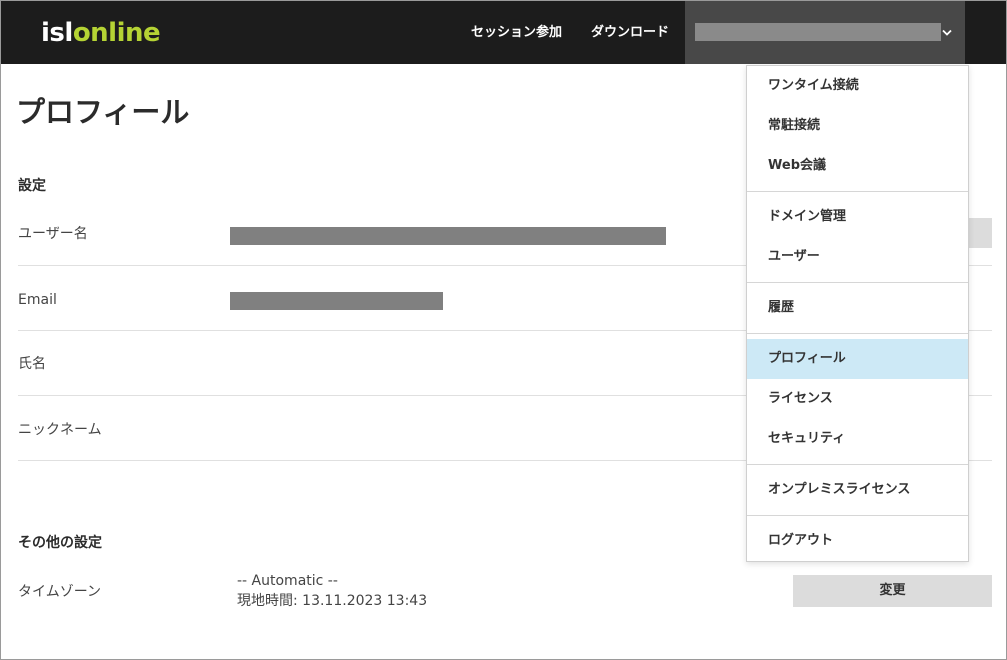 The width and height of the screenshot is (1007, 660). I want to click on local-time: 現地時間: 13.11.2023 13:43, so click(332, 601).